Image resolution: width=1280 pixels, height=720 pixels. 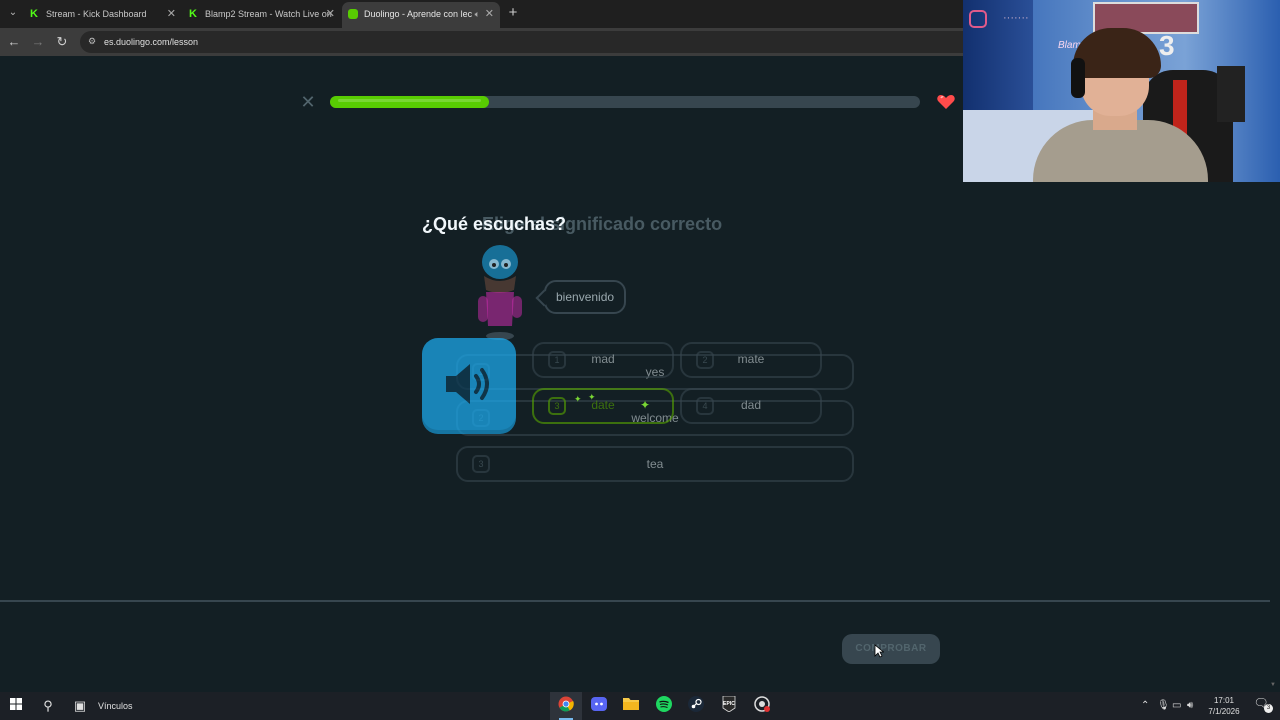 What do you see at coordinates (1016, 18) in the screenshot?
I see `webcam-handle-text: ·······` at bounding box center [1016, 18].